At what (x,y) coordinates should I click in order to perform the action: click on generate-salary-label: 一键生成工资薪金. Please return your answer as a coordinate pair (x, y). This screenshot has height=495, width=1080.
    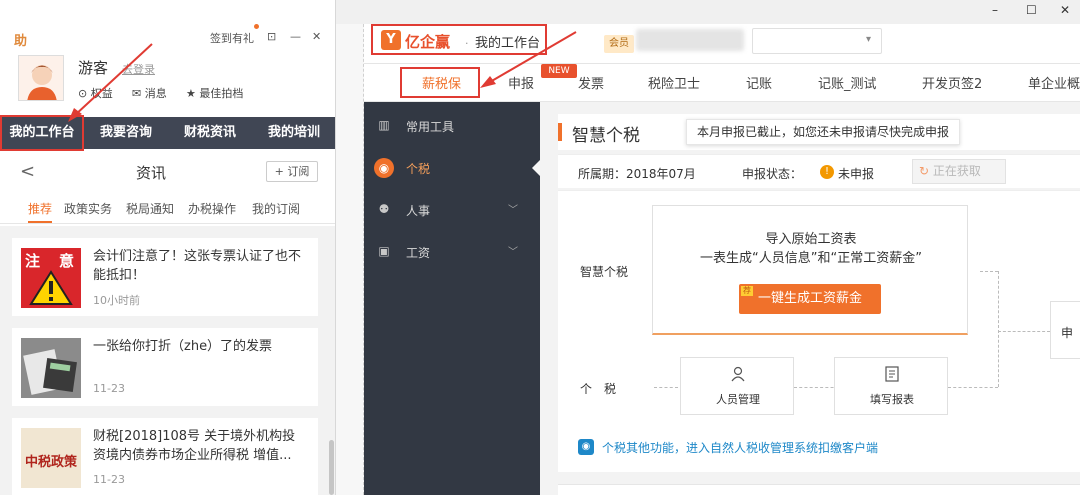
    Looking at the image, I should click on (809, 298).